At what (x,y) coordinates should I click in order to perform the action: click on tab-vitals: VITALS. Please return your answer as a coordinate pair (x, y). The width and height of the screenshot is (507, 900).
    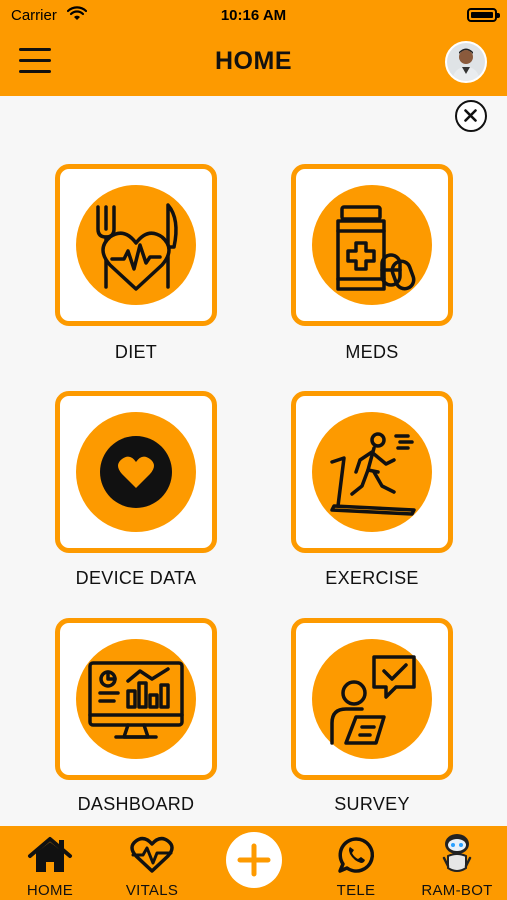
    Looking at the image, I should click on (152, 863).